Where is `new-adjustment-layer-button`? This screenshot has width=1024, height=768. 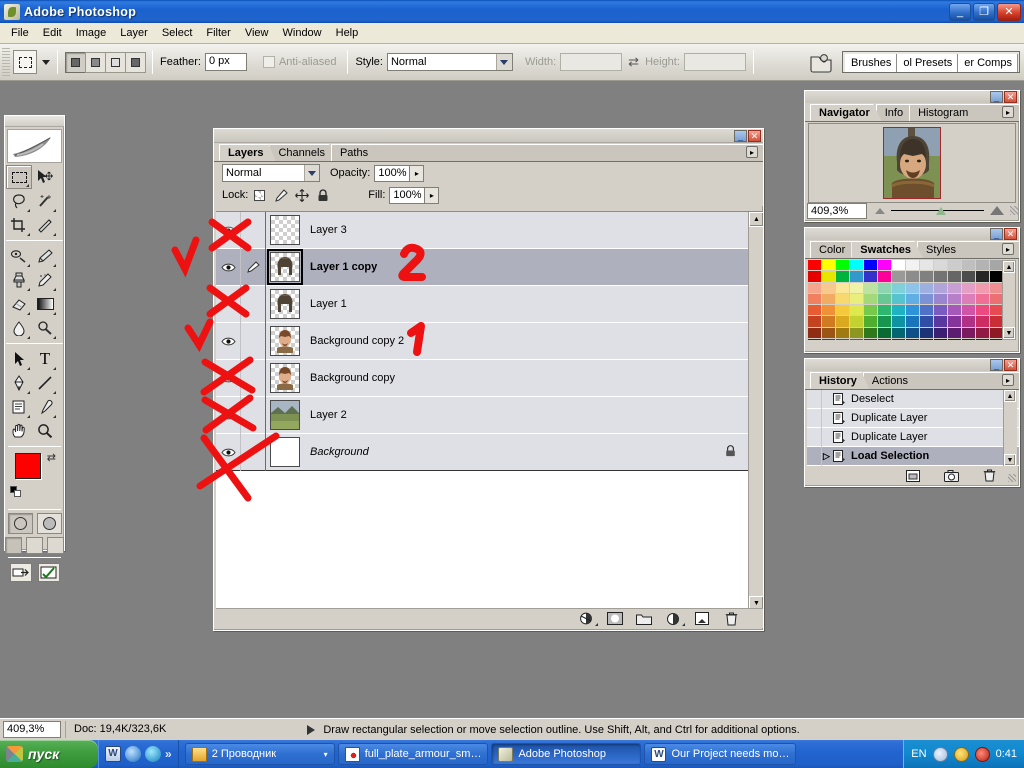 new-adjustment-layer-button is located at coordinates (675, 618).